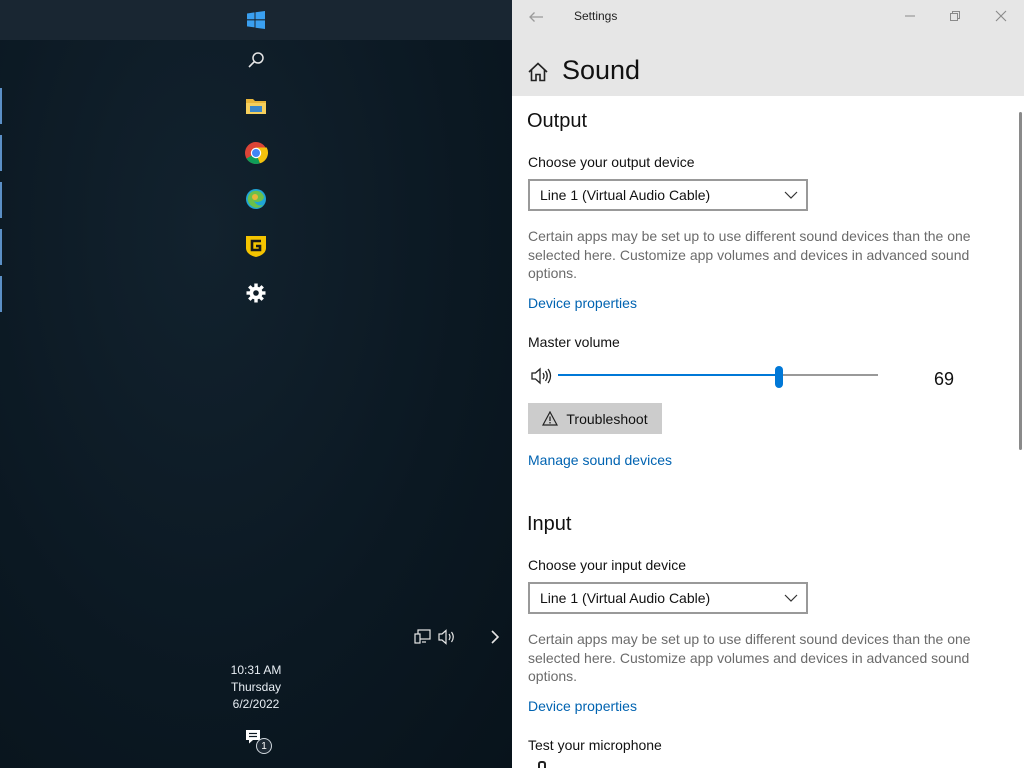  I want to click on volume-icon, so click(447, 637).